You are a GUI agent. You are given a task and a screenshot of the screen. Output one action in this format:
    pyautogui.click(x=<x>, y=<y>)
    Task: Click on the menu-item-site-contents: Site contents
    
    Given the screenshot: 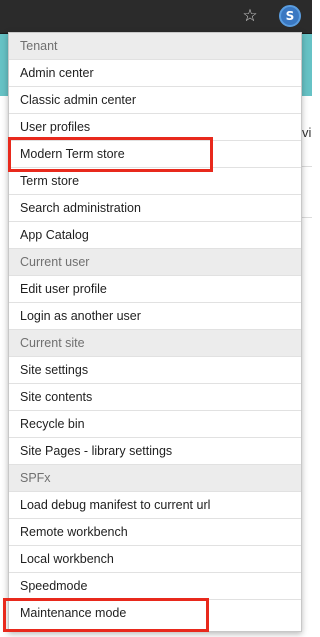 What is the action you would take?
    pyautogui.click(x=155, y=397)
    